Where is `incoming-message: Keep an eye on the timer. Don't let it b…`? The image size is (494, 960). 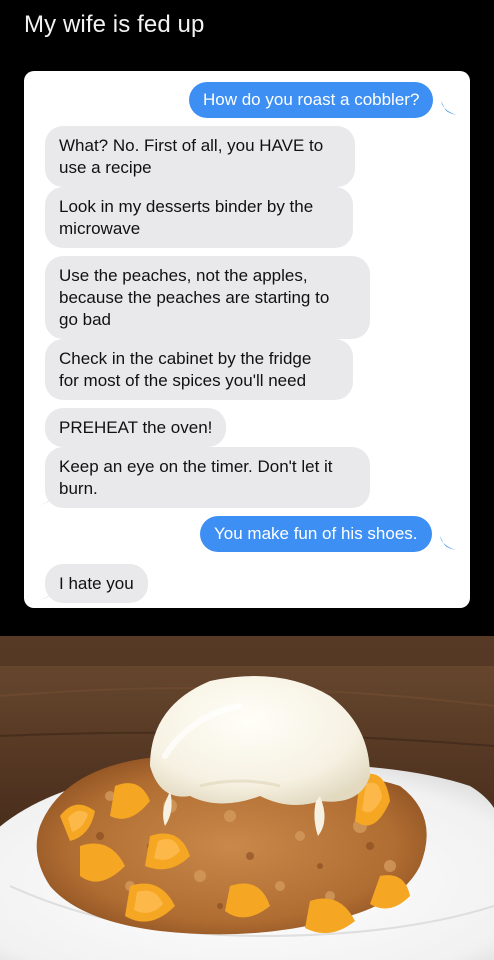 incoming-message: Keep an eye on the timer. Don't let it b… is located at coordinates (207, 477).